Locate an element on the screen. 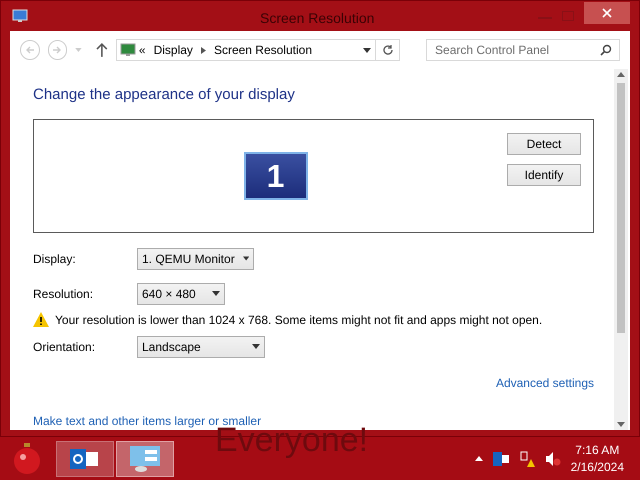  action-button: Identify is located at coordinates (544, 175).